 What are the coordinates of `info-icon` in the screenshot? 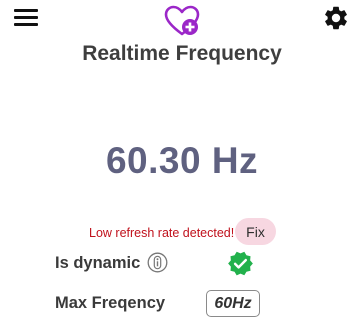 It's located at (157, 262).